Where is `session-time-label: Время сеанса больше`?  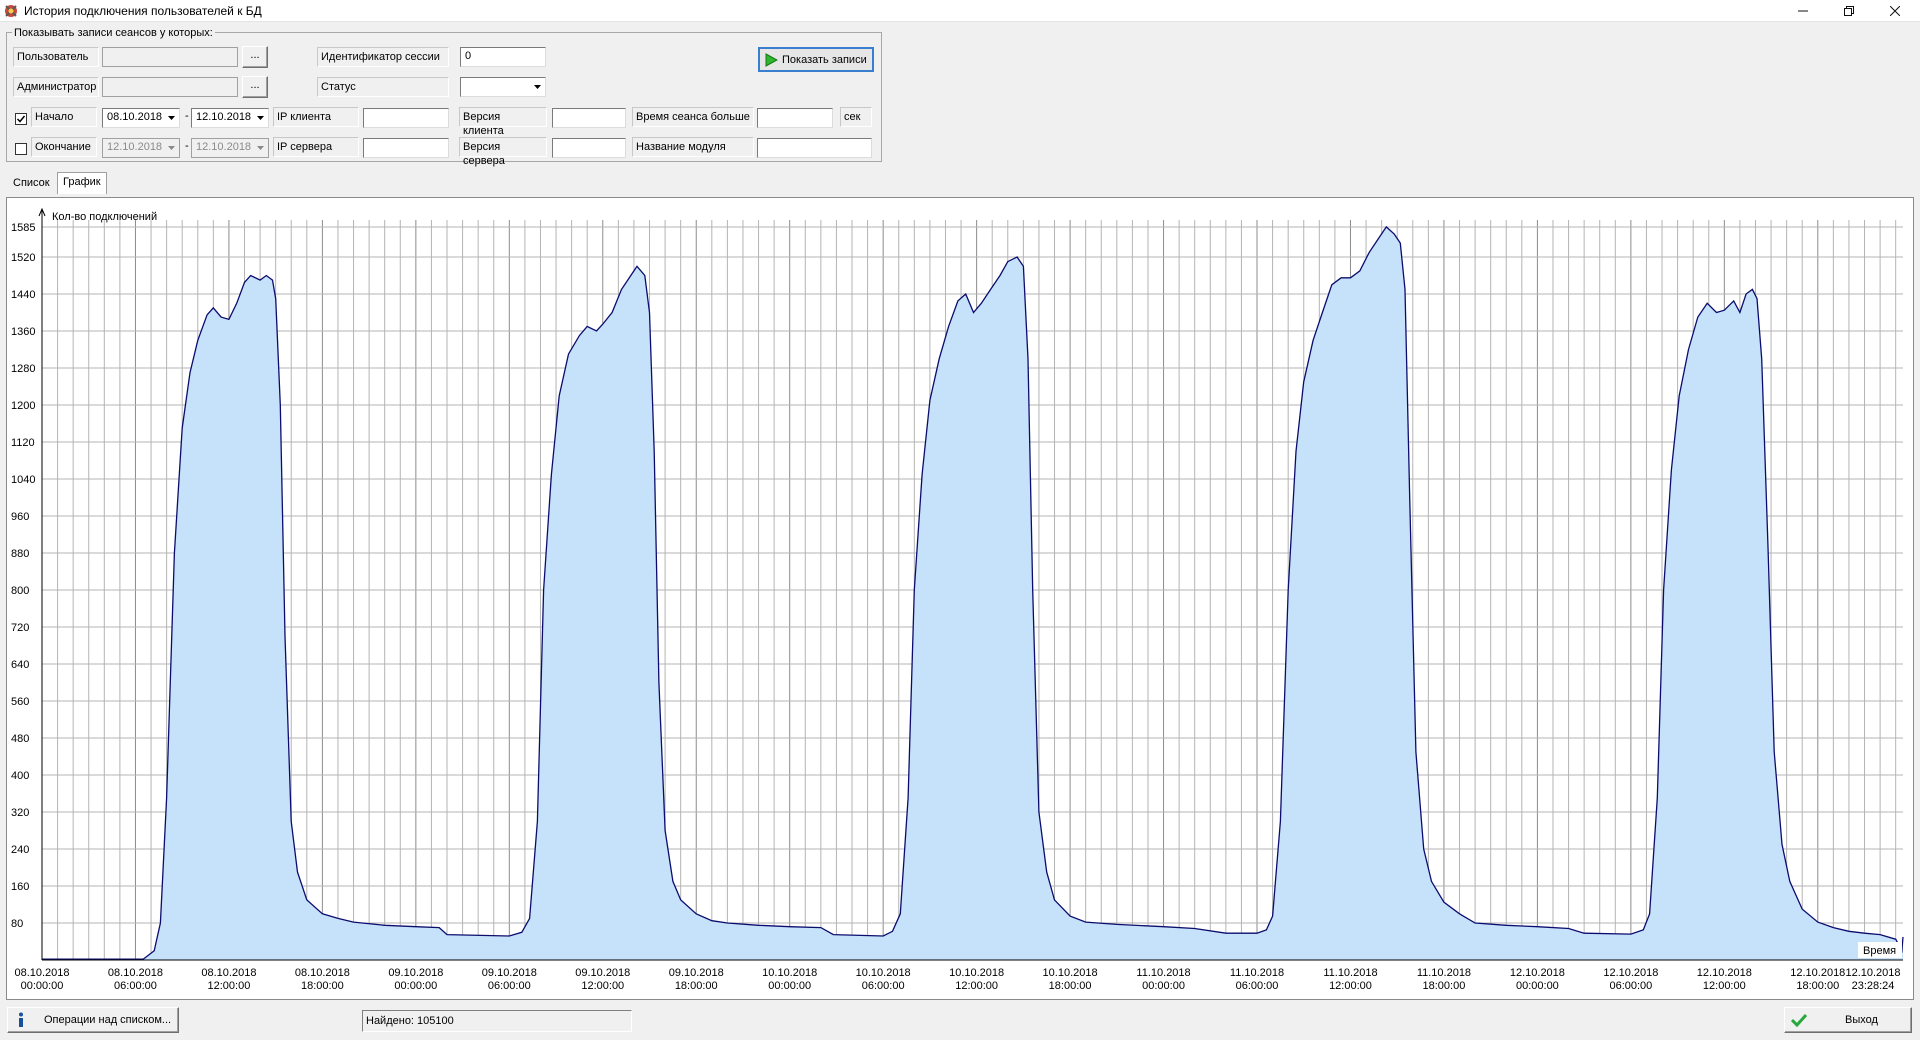 session-time-label: Время сеанса больше is located at coordinates (693, 117).